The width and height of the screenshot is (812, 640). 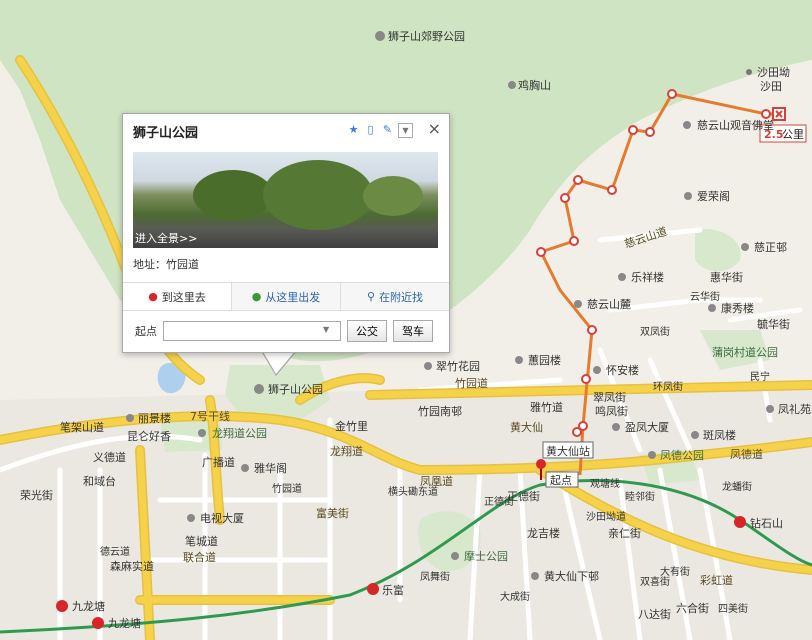 I want to click on address-label: 地址：, so click(x=149, y=264).